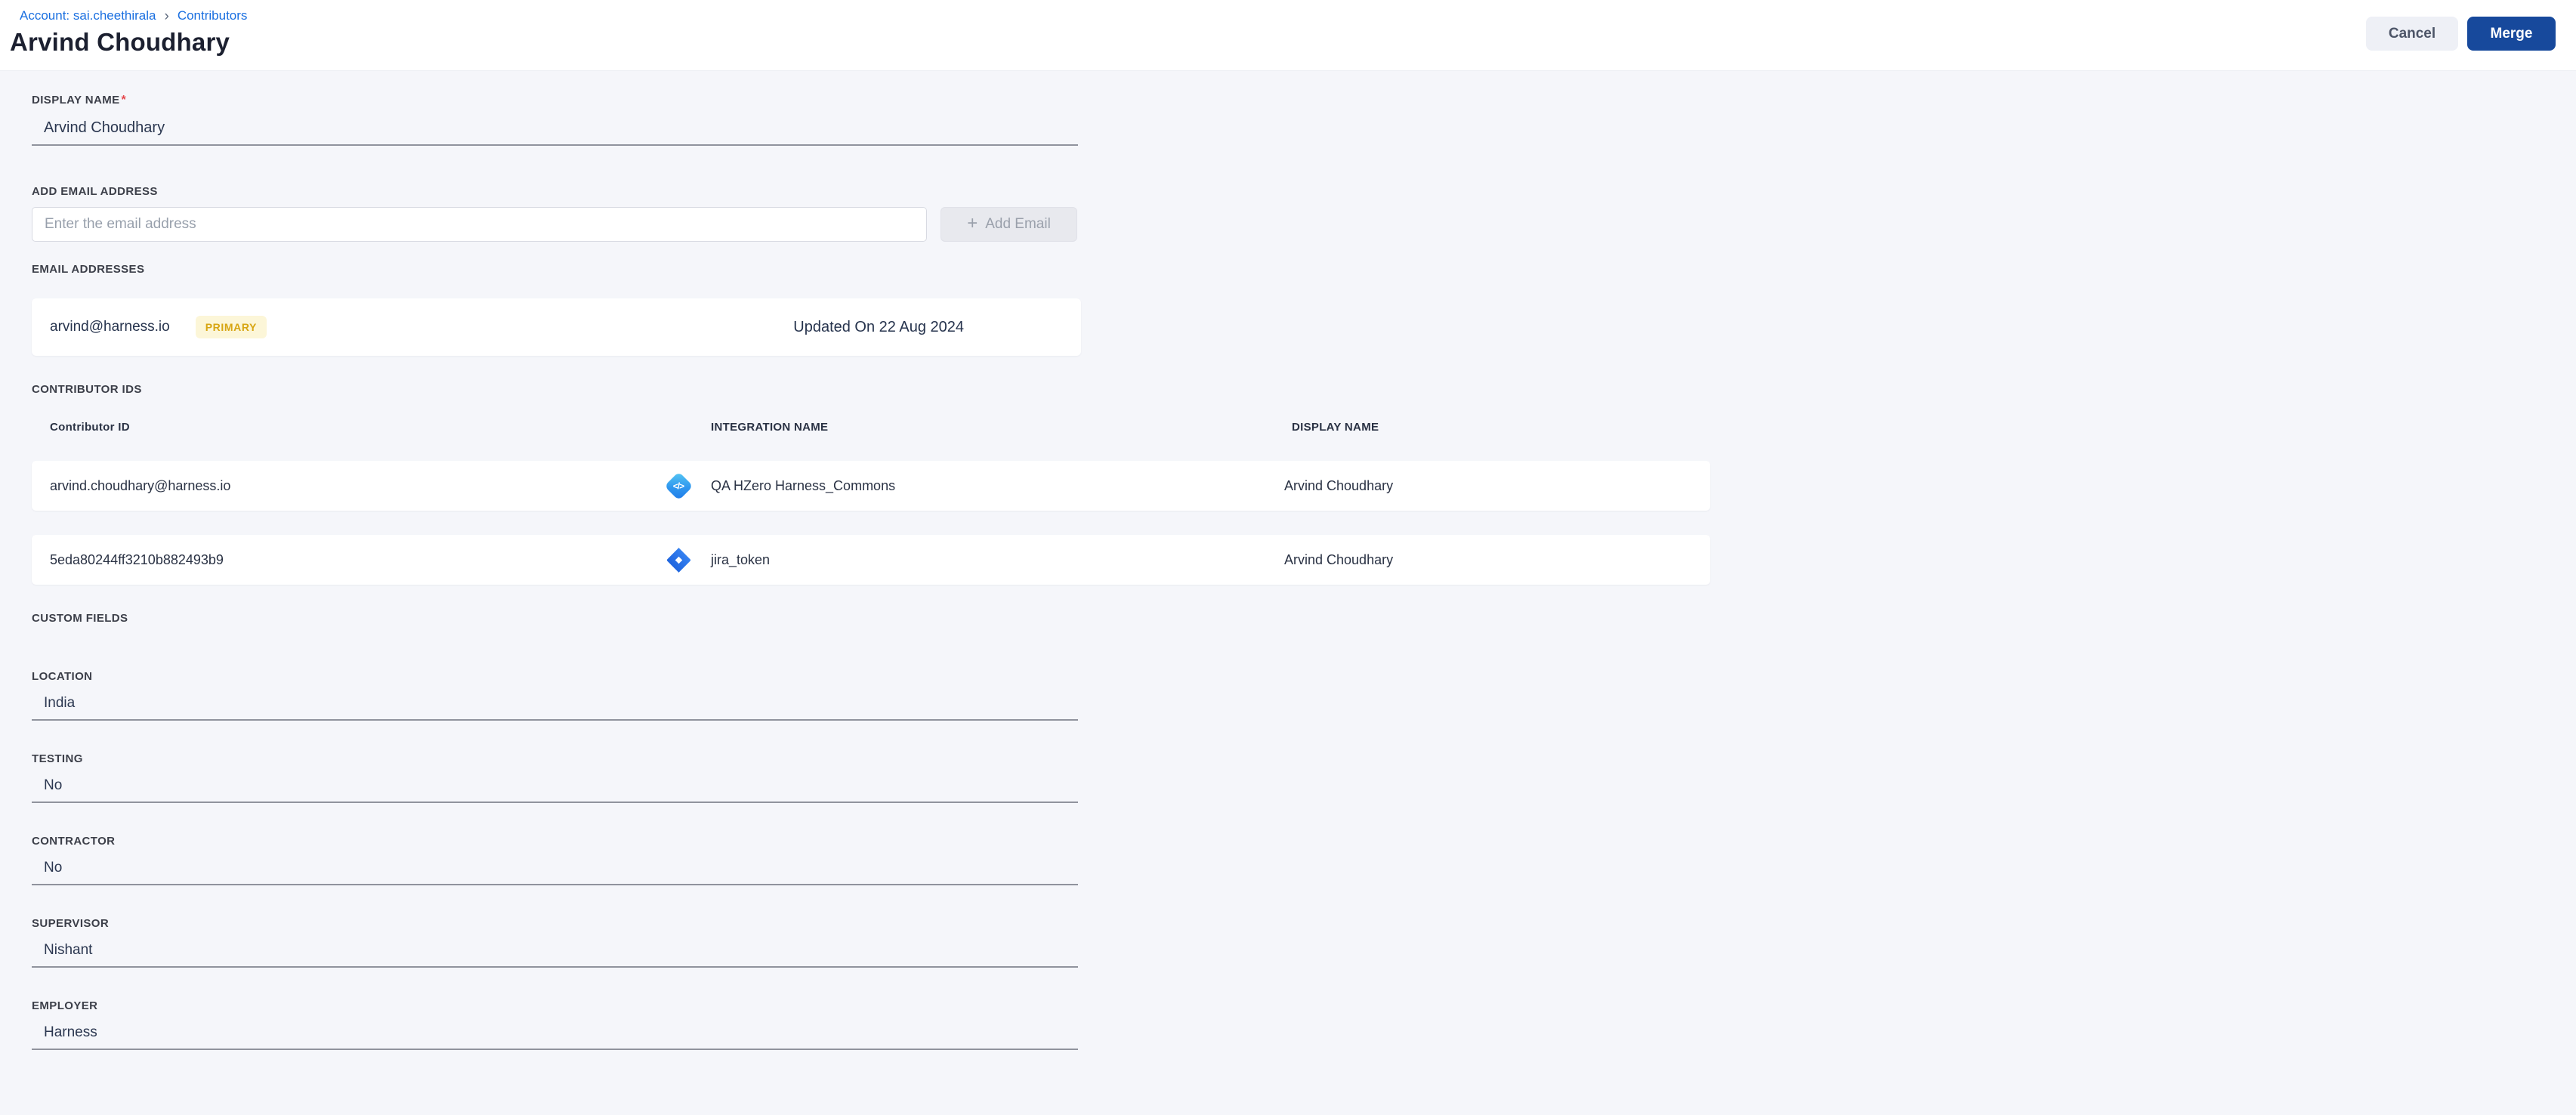 This screenshot has height=1115, width=2576. I want to click on supervisor-label: SUPERVISOR, so click(71, 923).